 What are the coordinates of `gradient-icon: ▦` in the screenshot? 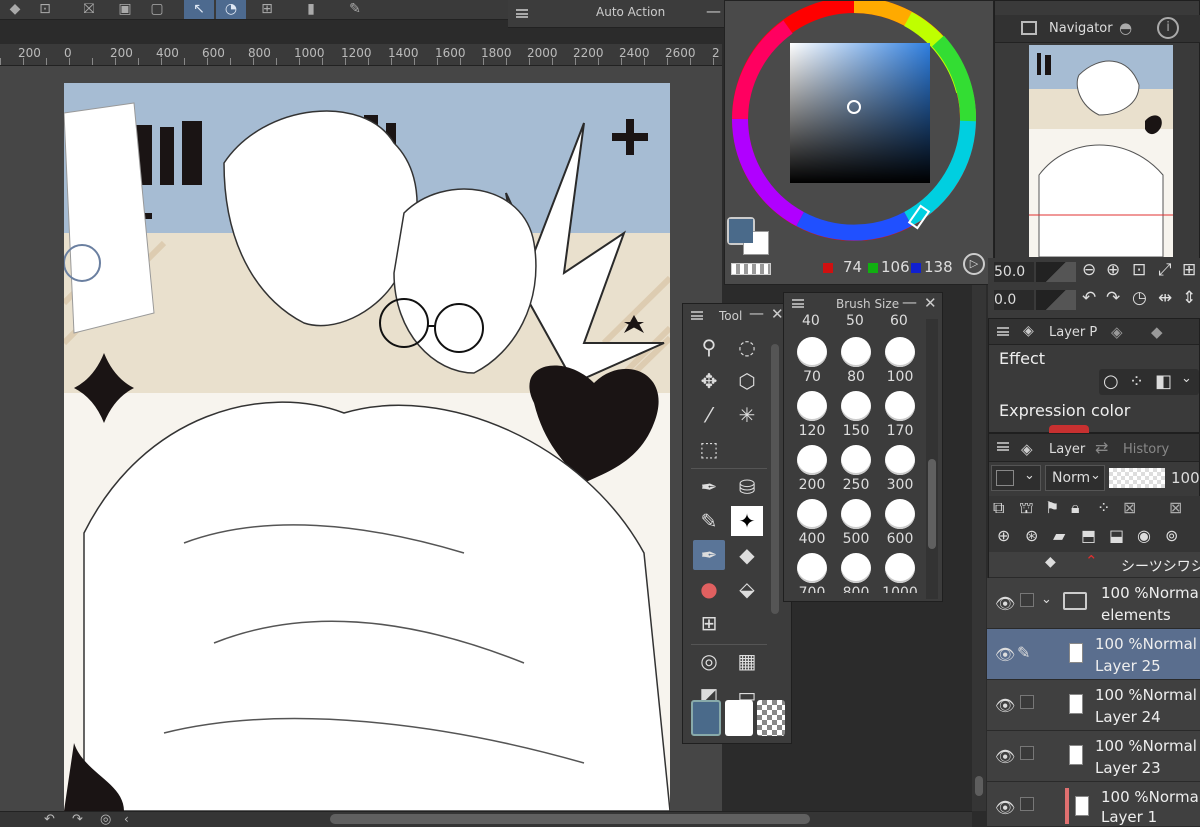 It's located at (747, 661).